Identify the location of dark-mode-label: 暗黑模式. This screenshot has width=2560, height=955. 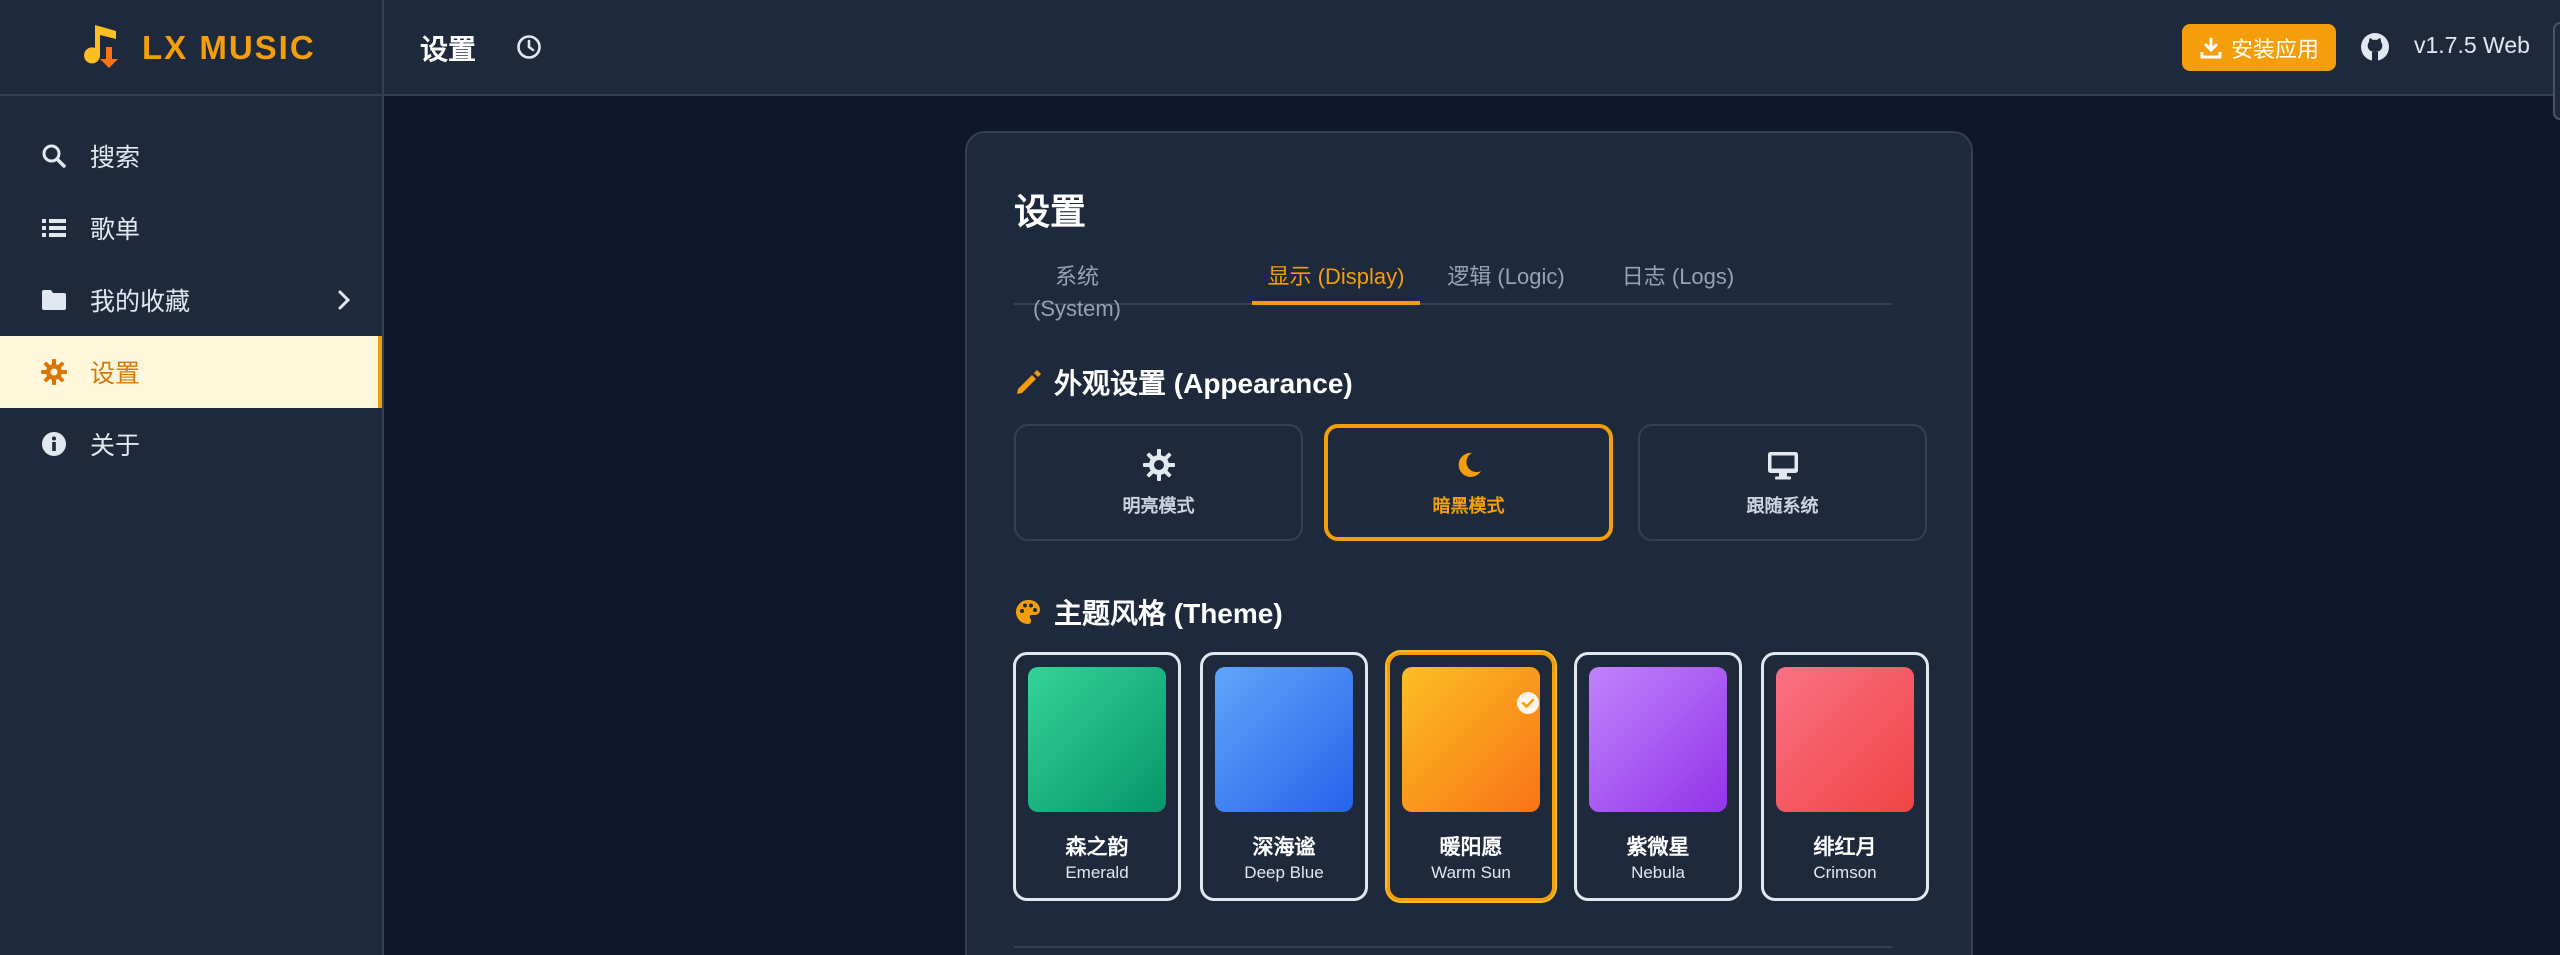
(1468, 505).